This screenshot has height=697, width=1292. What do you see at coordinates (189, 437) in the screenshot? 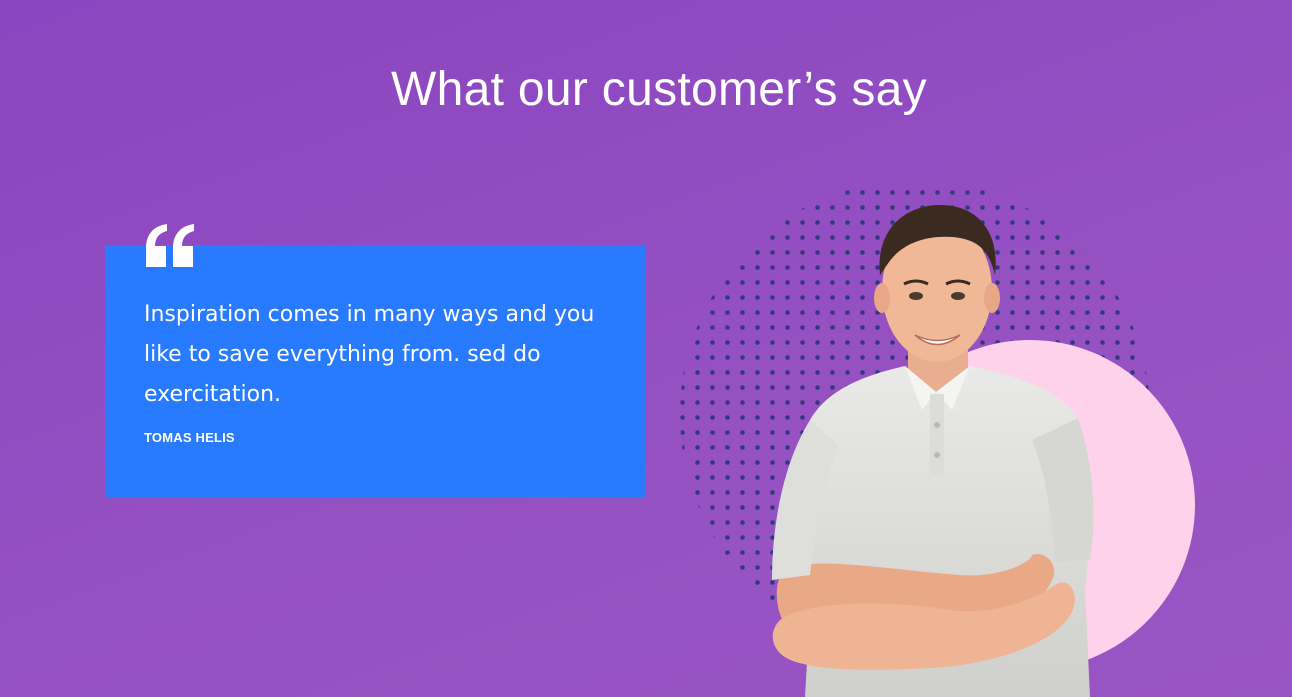
I see `testimonial-author: TOMAS HELIS` at bounding box center [189, 437].